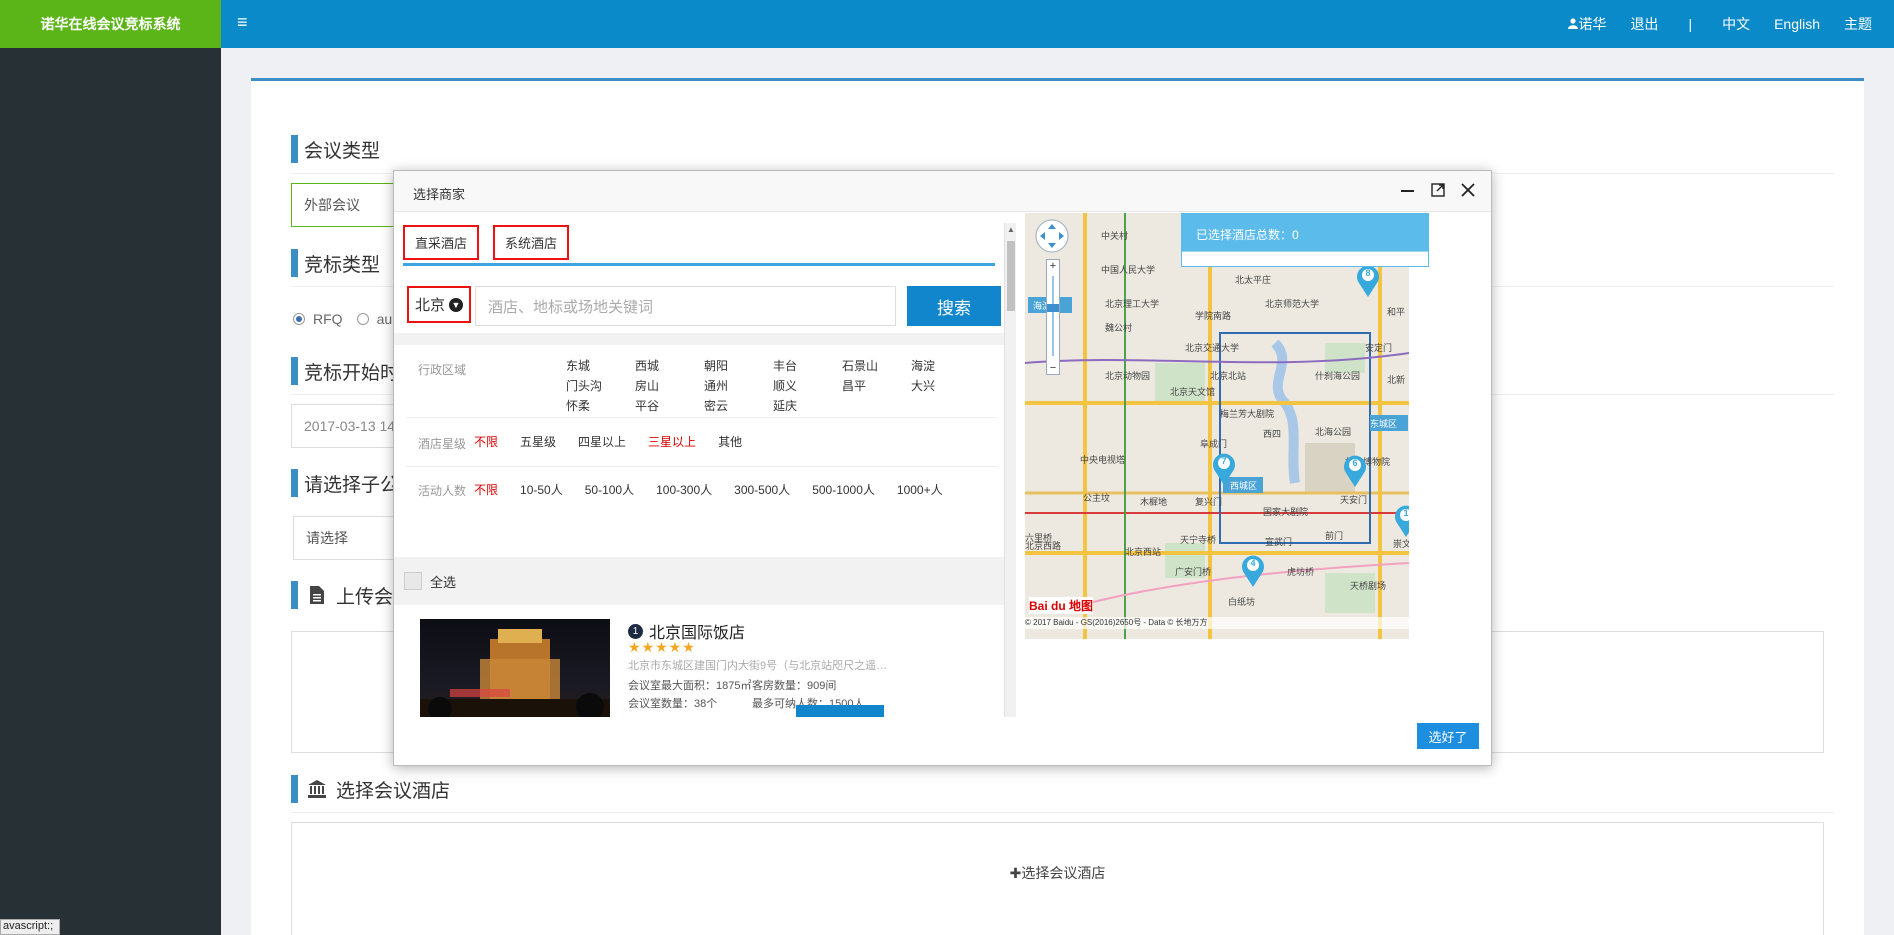 This screenshot has width=1894, height=935. Describe the element at coordinates (794, 686) in the screenshot. I see `hotel-rooms: 客房数量：909间` at that location.